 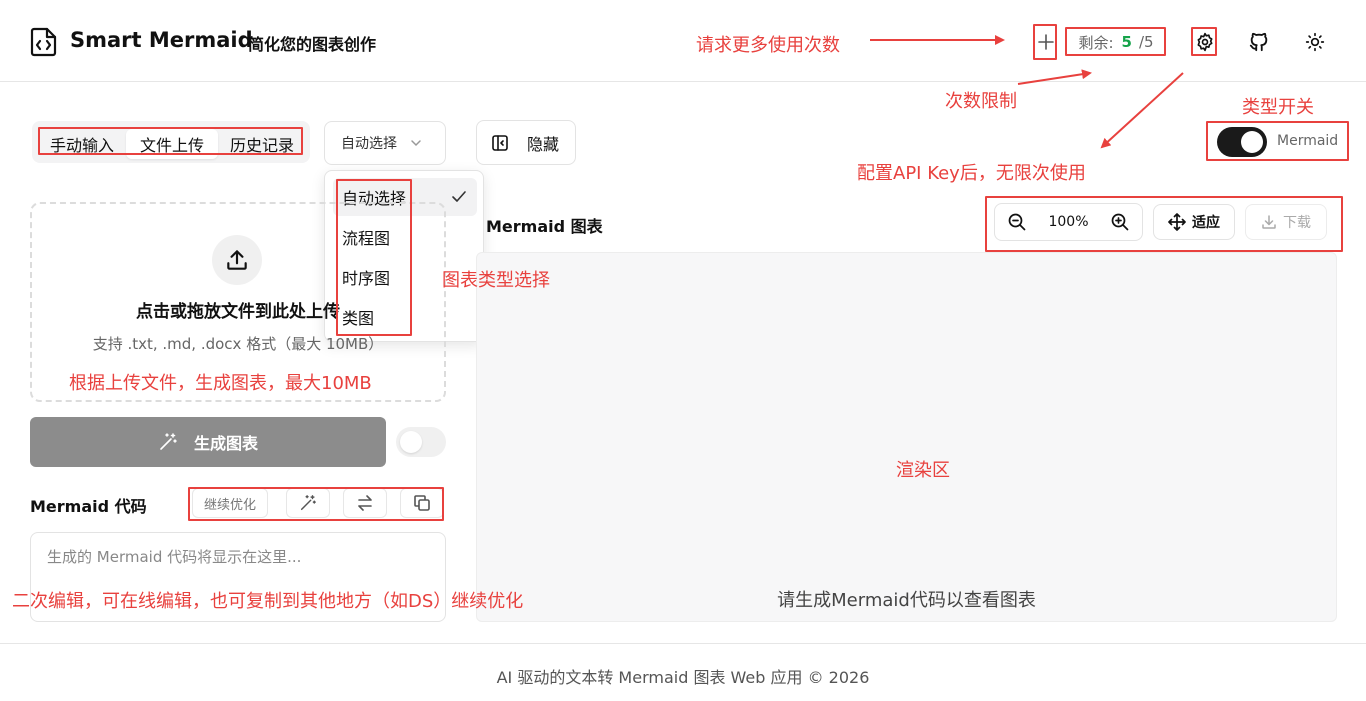 I want to click on app-subtitle: 简化您的图表创作, so click(x=312, y=44).